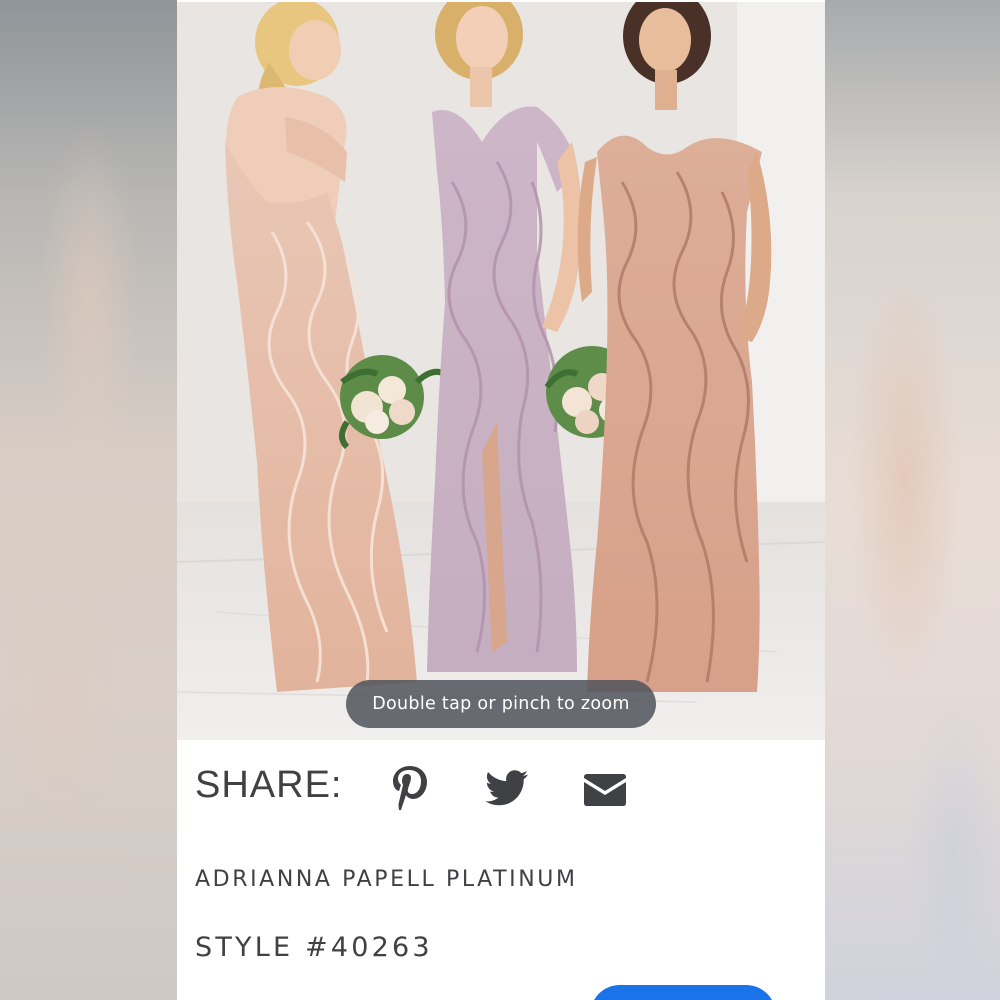  Describe the element at coordinates (410, 787) in the screenshot. I see `pinterest-icon` at that location.